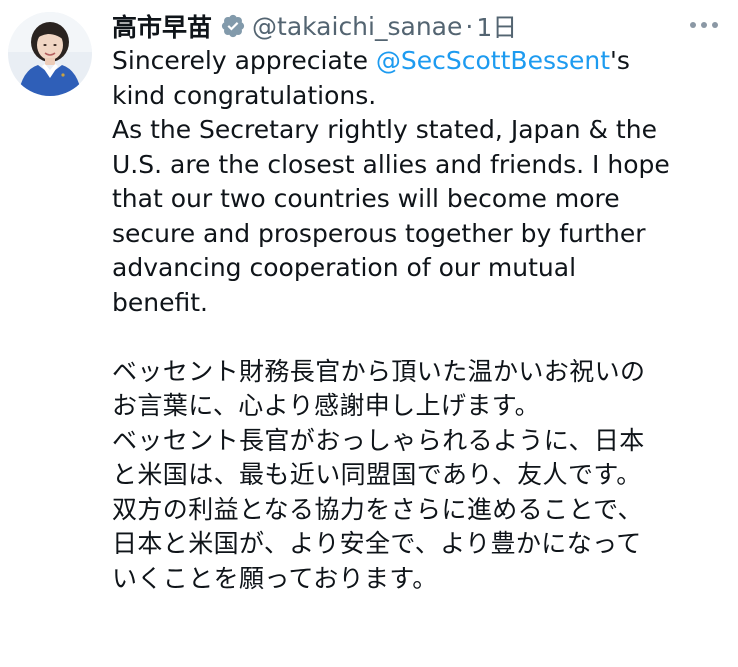 This screenshot has width=738, height=667. What do you see at coordinates (377, 474) in the screenshot?
I see `tweet-line: と米国は、最も近い同盟国であり、友人です。` at bounding box center [377, 474].